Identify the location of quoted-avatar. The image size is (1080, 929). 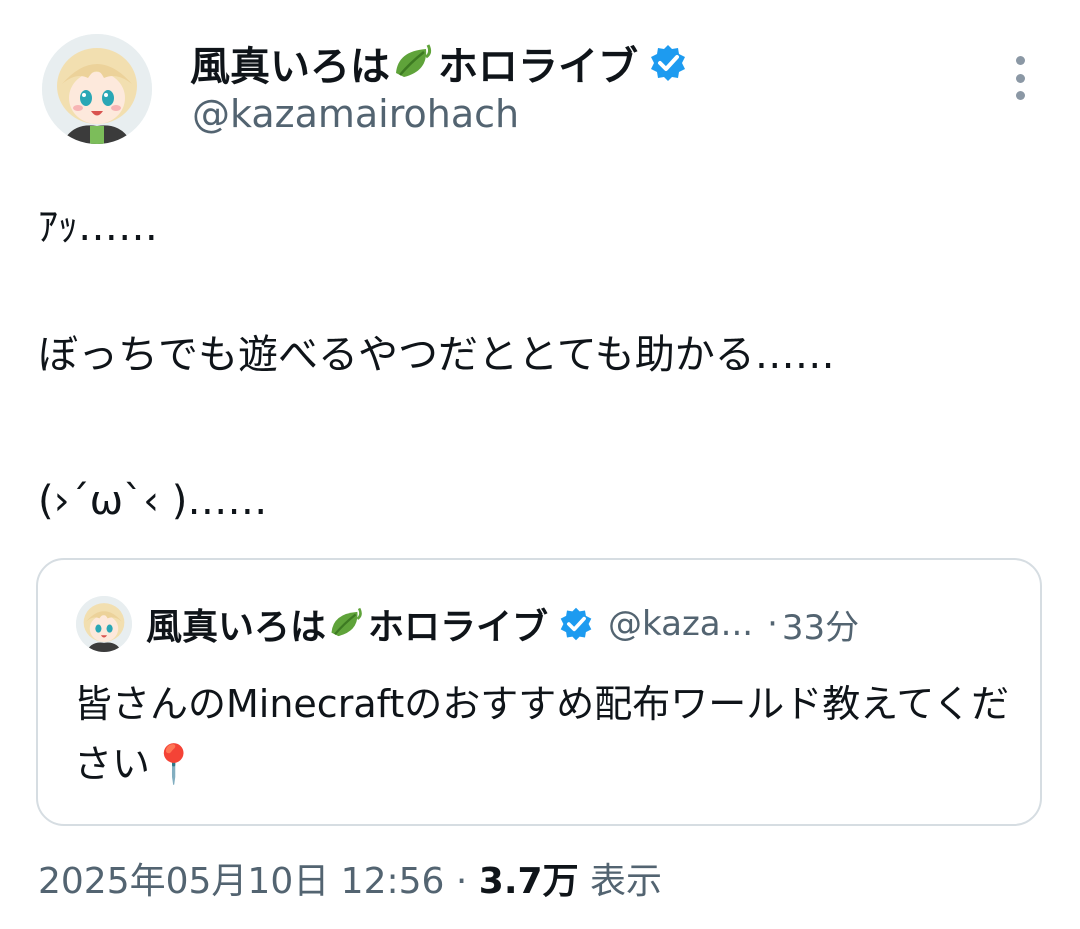
(104, 624).